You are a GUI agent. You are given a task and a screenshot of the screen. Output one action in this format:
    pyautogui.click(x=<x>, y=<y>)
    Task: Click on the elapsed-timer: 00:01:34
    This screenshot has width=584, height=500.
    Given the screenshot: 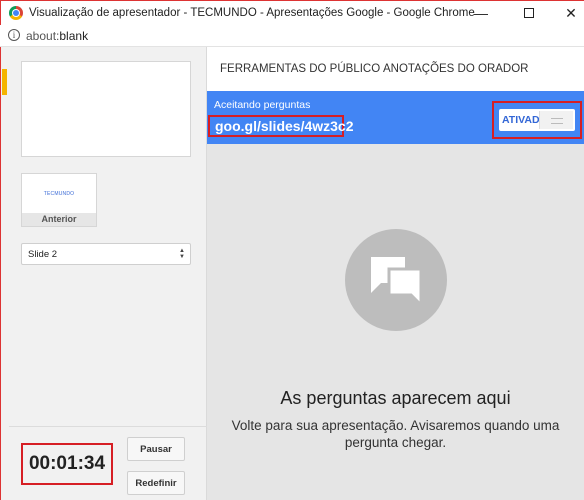 What is the action you would take?
    pyautogui.click(x=67, y=464)
    